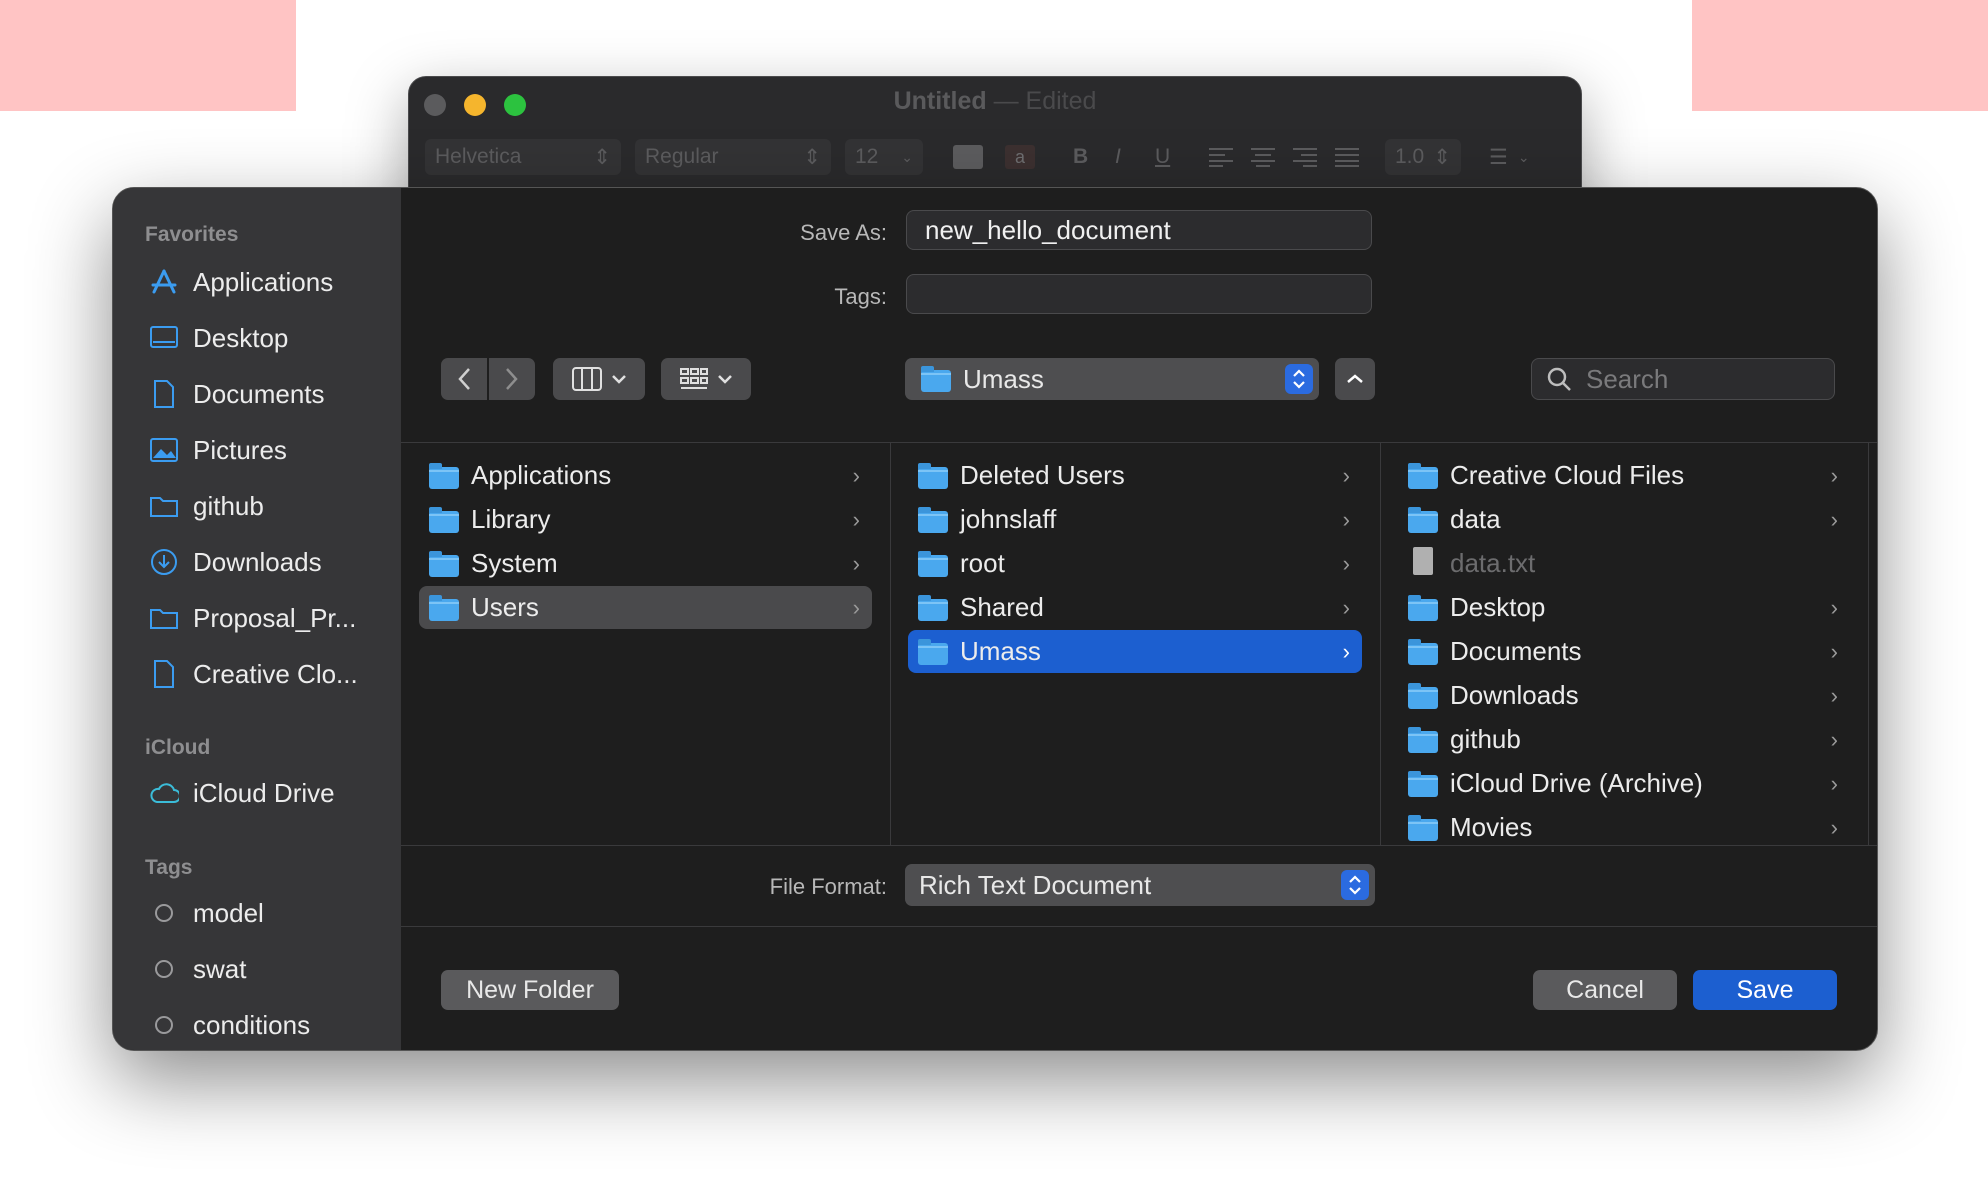  I want to click on sidebar-item-tag-conditions: conditions, so click(229, 1025).